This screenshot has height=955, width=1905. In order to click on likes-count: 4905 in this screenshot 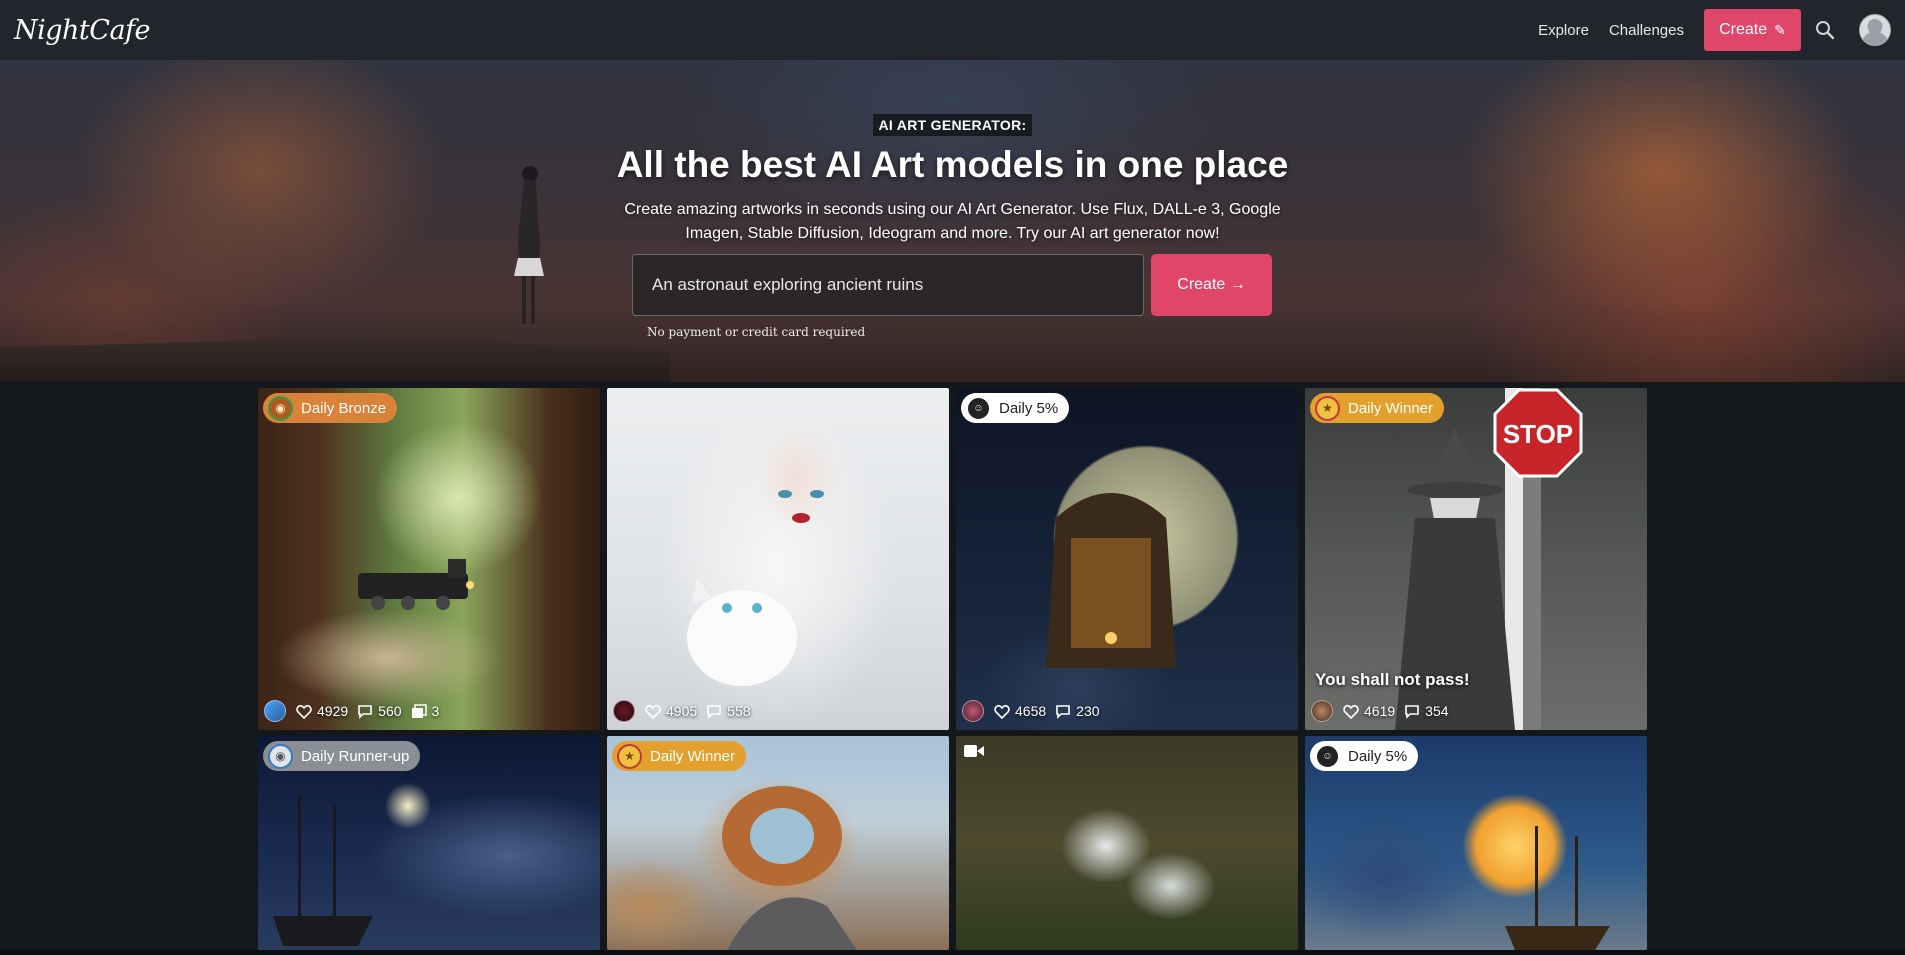, I will do `click(682, 711)`.